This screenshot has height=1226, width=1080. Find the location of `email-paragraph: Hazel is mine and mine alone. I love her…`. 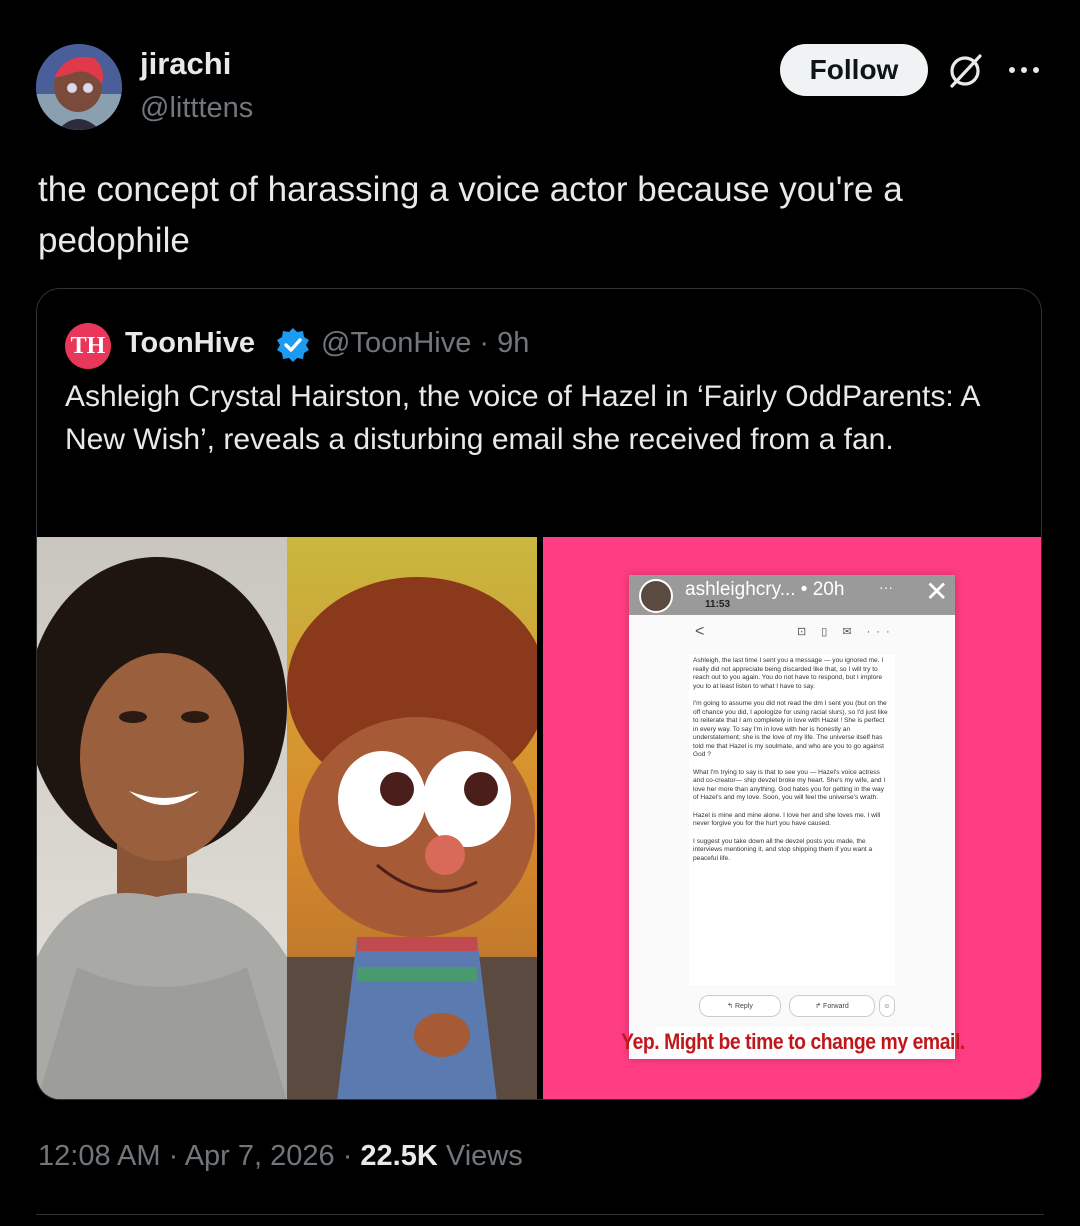

email-paragraph: Hazel is mine and mine alone. I love her… is located at coordinates (787, 819).